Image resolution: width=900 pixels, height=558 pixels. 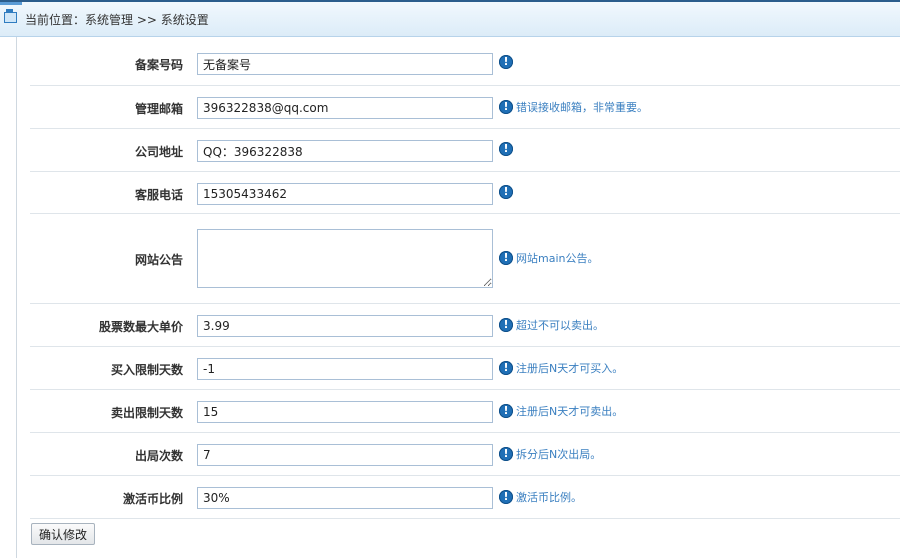 I want to click on hint-text: 注册后N天才可卖出。, so click(x=570, y=411).